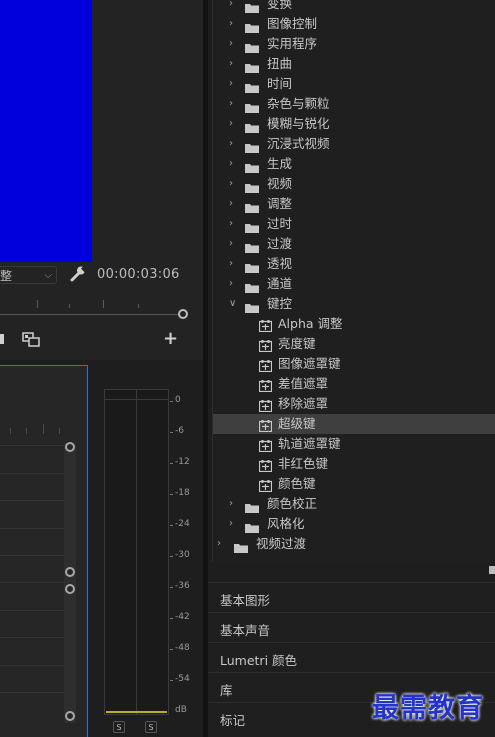 The width and height of the screenshot is (495, 737). I want to click on zoom-level-select: 整 ⌵, so click(28, 275).